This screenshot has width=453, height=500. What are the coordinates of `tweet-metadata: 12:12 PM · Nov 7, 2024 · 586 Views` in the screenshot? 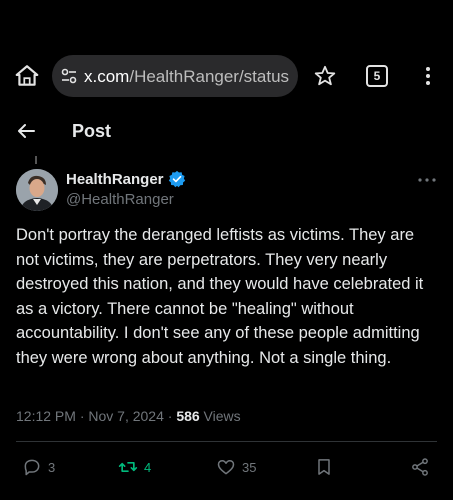 It's located at (128, 416).